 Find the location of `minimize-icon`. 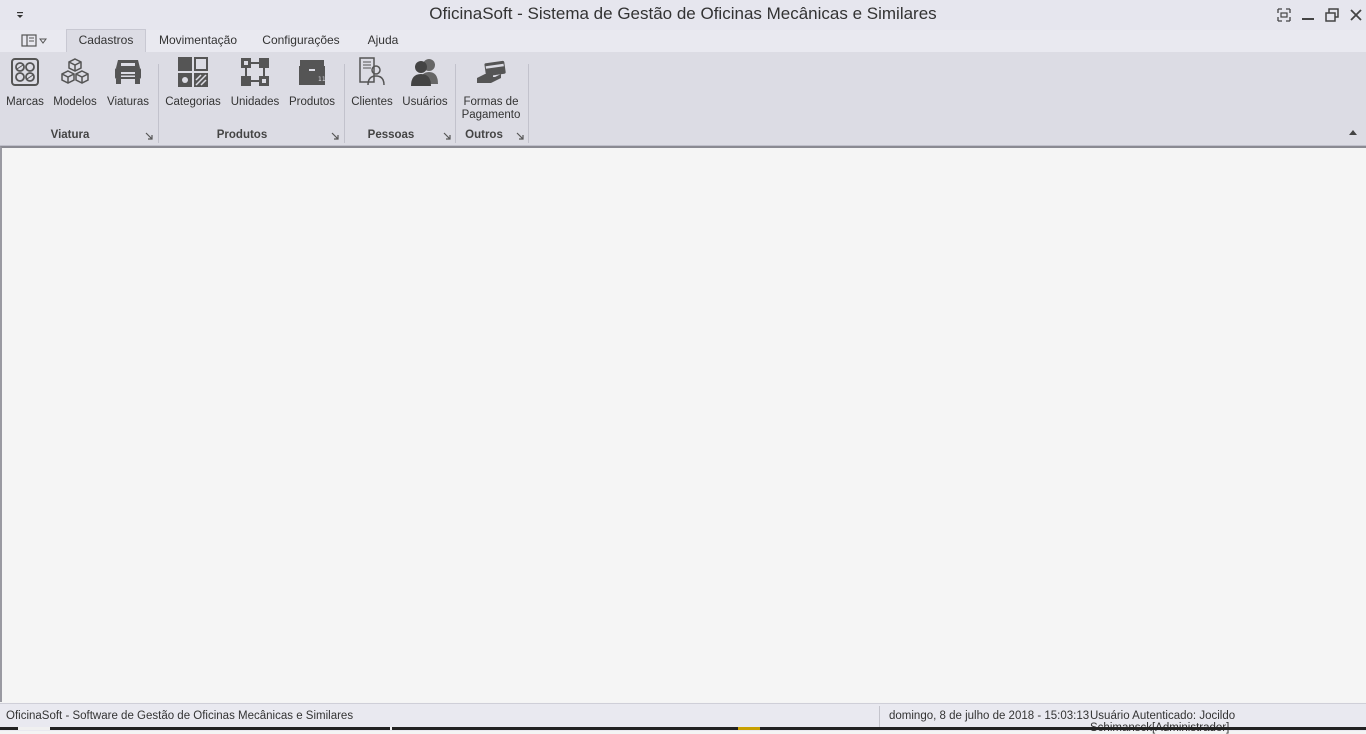

minimize-icon is located at coordinates (1308, 15).